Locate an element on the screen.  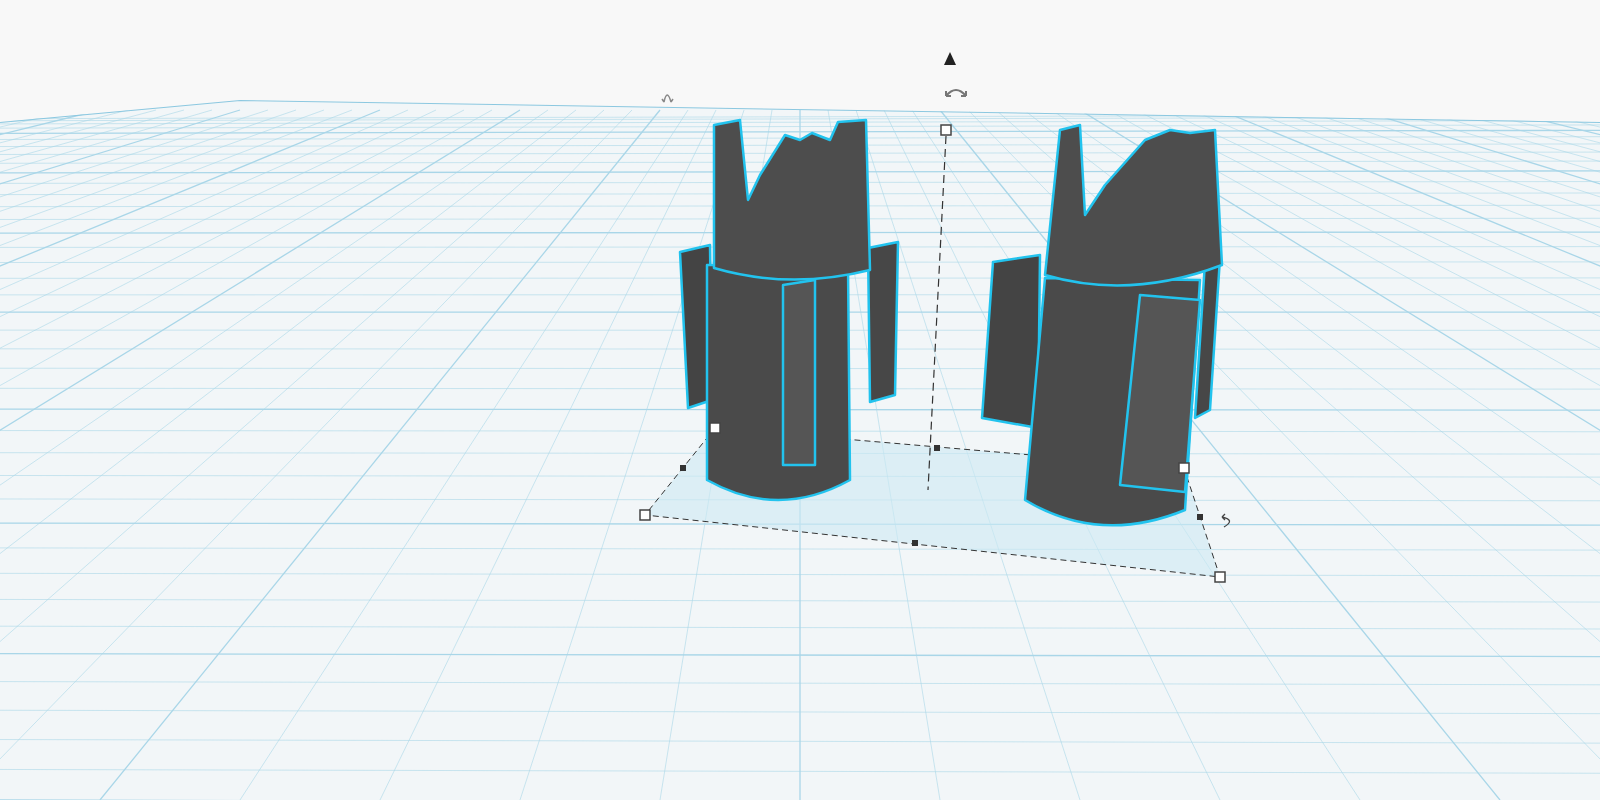
up-arrow-icon is located at coordinates (950, 58).